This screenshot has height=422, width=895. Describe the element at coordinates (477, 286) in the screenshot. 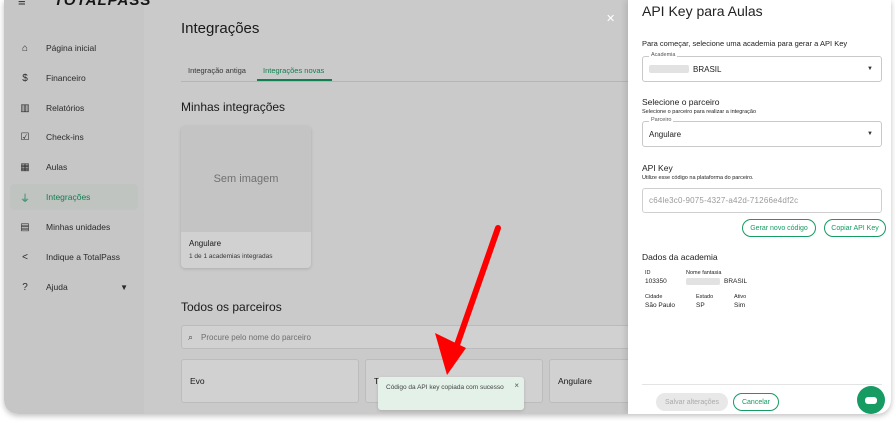

I see `arrow-shaft` at that location.